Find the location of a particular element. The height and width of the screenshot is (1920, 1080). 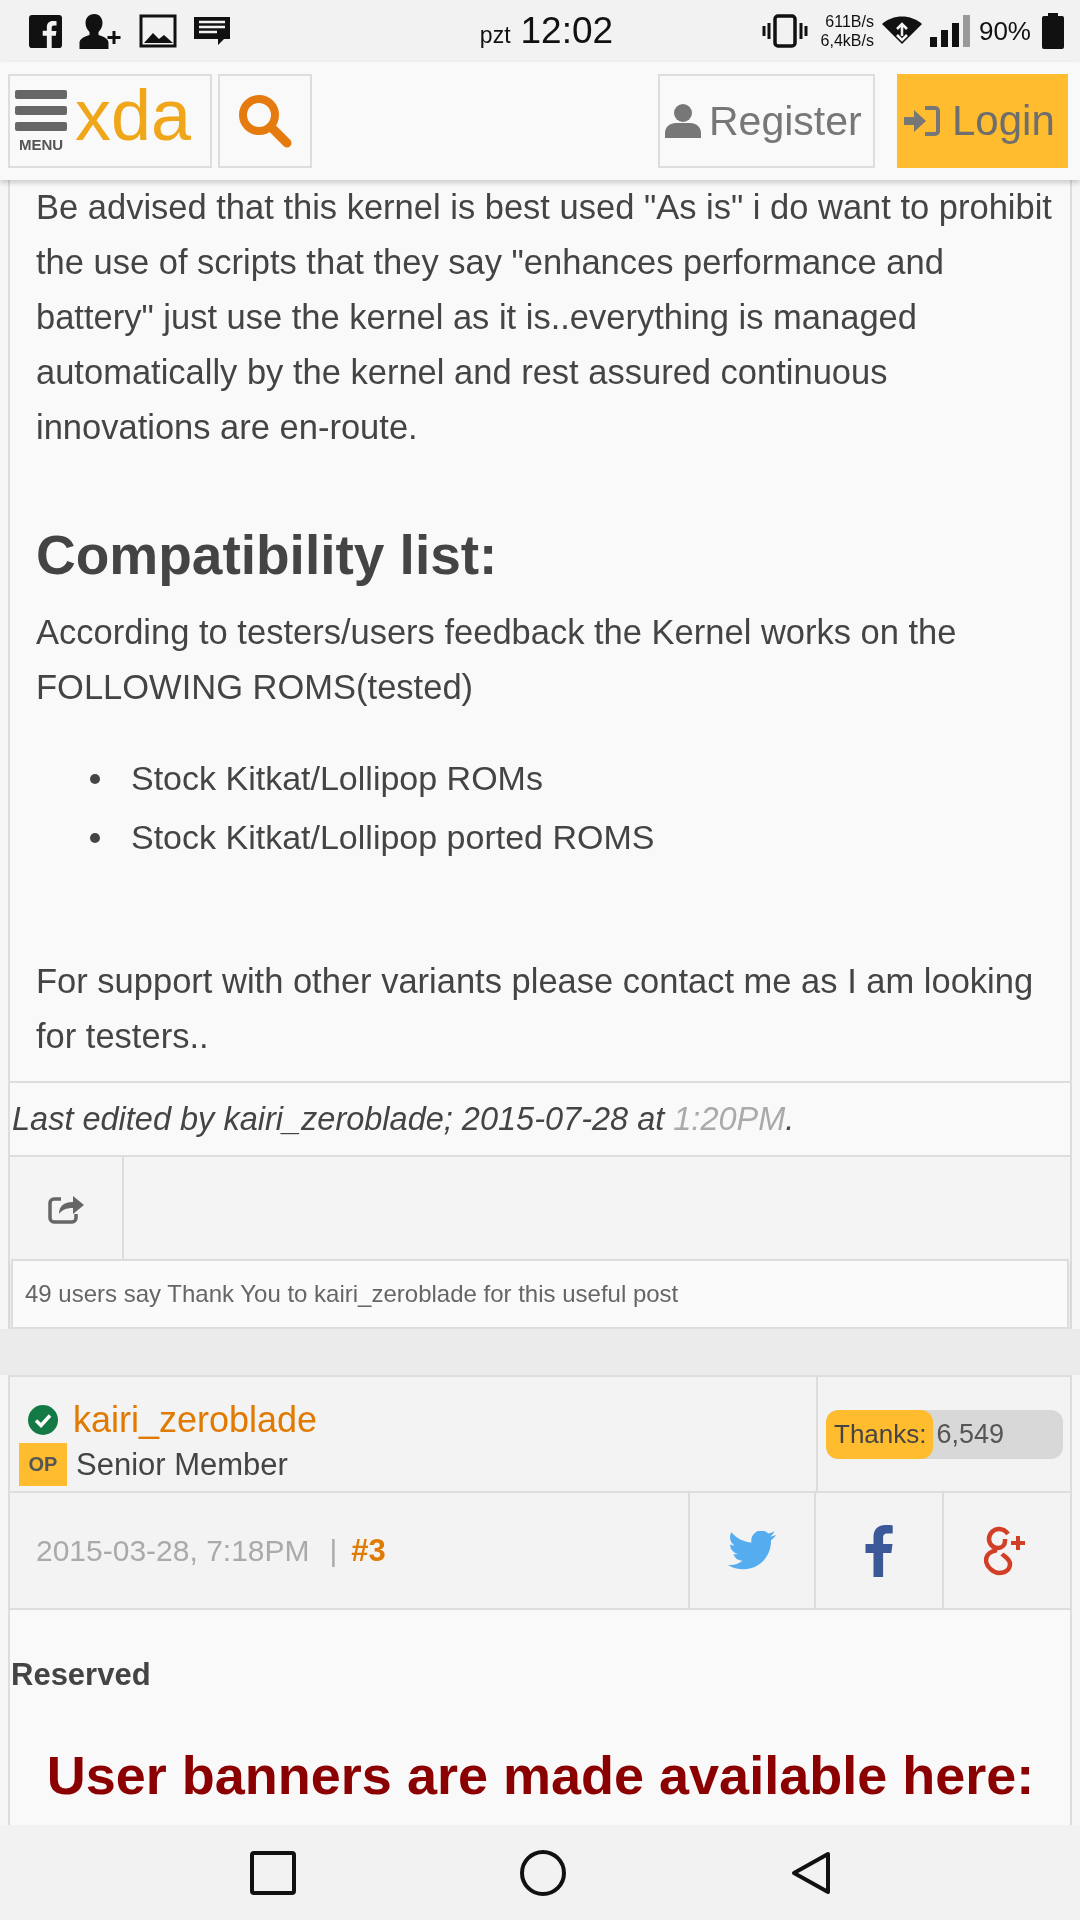

square-icon is located at coordinates (272, 1872).